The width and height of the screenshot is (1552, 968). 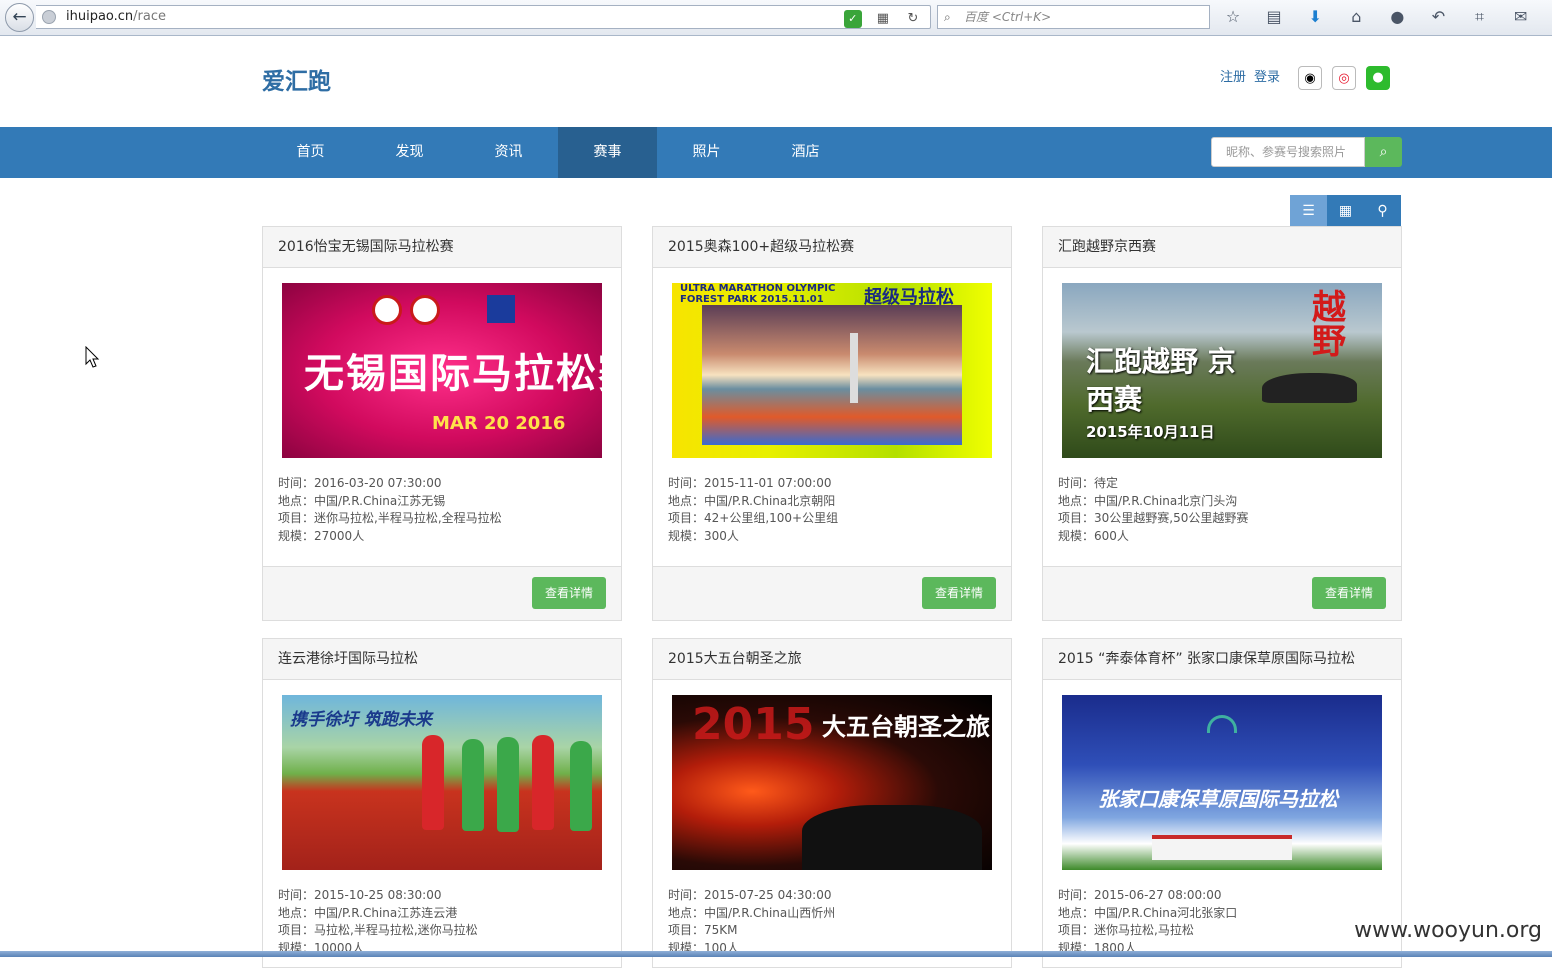 I want to click on reload-icon: ↻, so click(x=913, y=19).